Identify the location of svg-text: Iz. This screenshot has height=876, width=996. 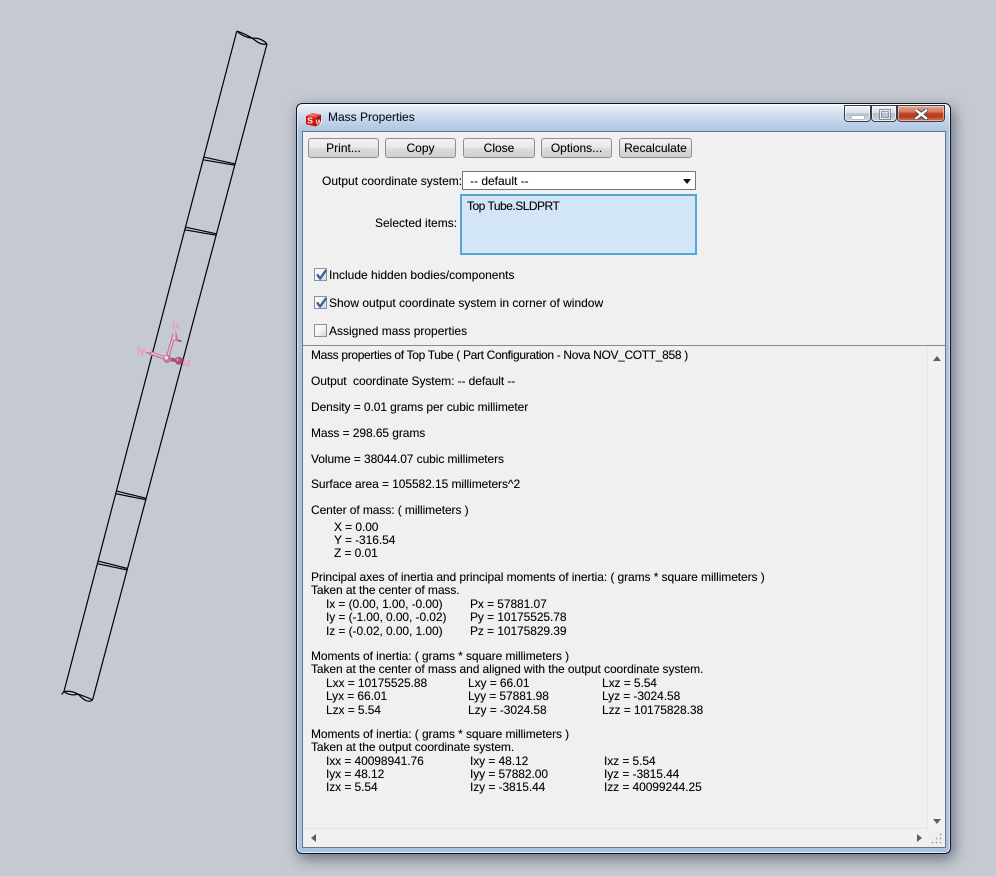
(187, 363).